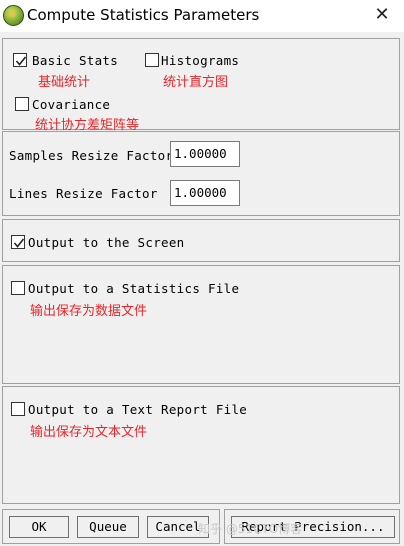 The height and width of the screenshot is (546, 404). What do you see at coordinates (89, 311) in the screenshot?
I see `stats-file-note: 输出保存为数据文件` at bounding box center [89, 311].